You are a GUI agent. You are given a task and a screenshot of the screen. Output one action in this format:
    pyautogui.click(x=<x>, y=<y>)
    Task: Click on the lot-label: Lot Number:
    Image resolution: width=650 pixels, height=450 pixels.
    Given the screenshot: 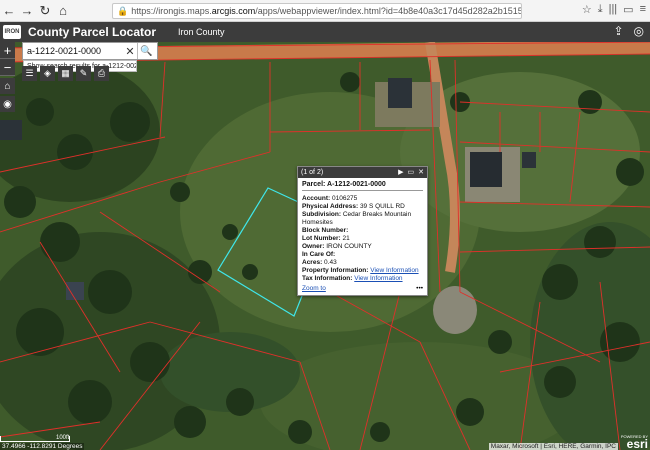 What is the action you would take?
    pyautogui.click(x=321, y=238)
    